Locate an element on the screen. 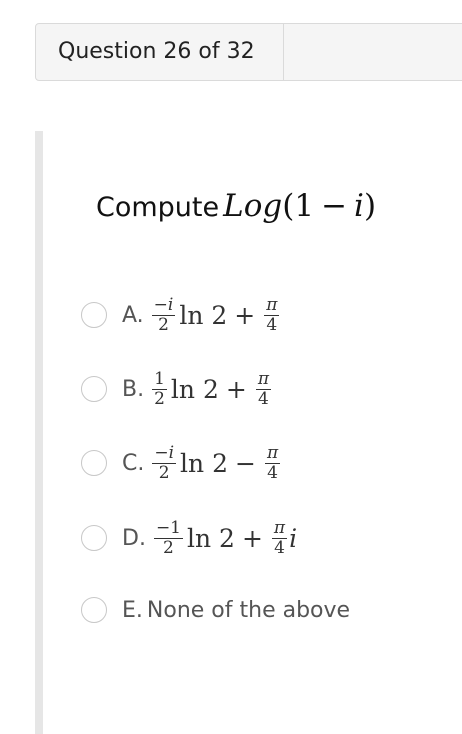  option-letter: D. is located at coordinates (134, 538).